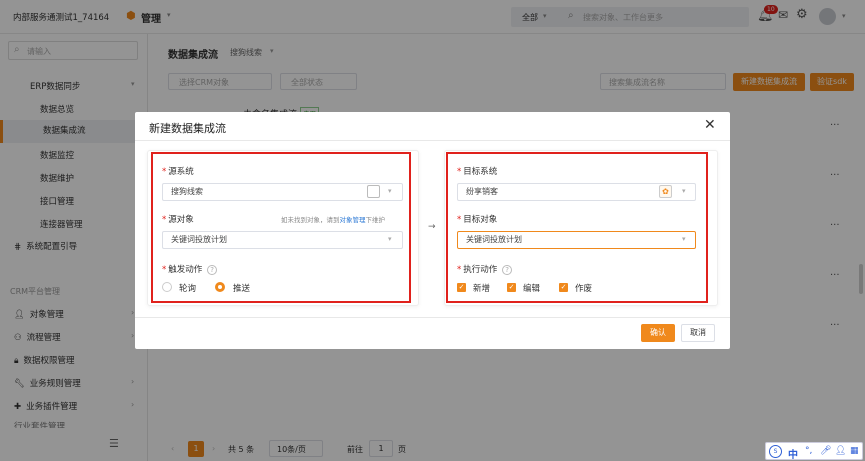 This screenshot has width=865, height=461. What do you see at coordinates (477, 172) in the screenshot?
I see `target-system-label: * 目标系统` at bounding box center [477, 172].